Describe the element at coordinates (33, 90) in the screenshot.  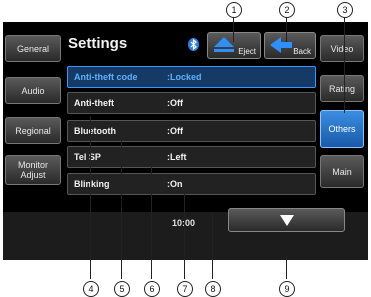
I see `tab-audio: Audio` at that location.